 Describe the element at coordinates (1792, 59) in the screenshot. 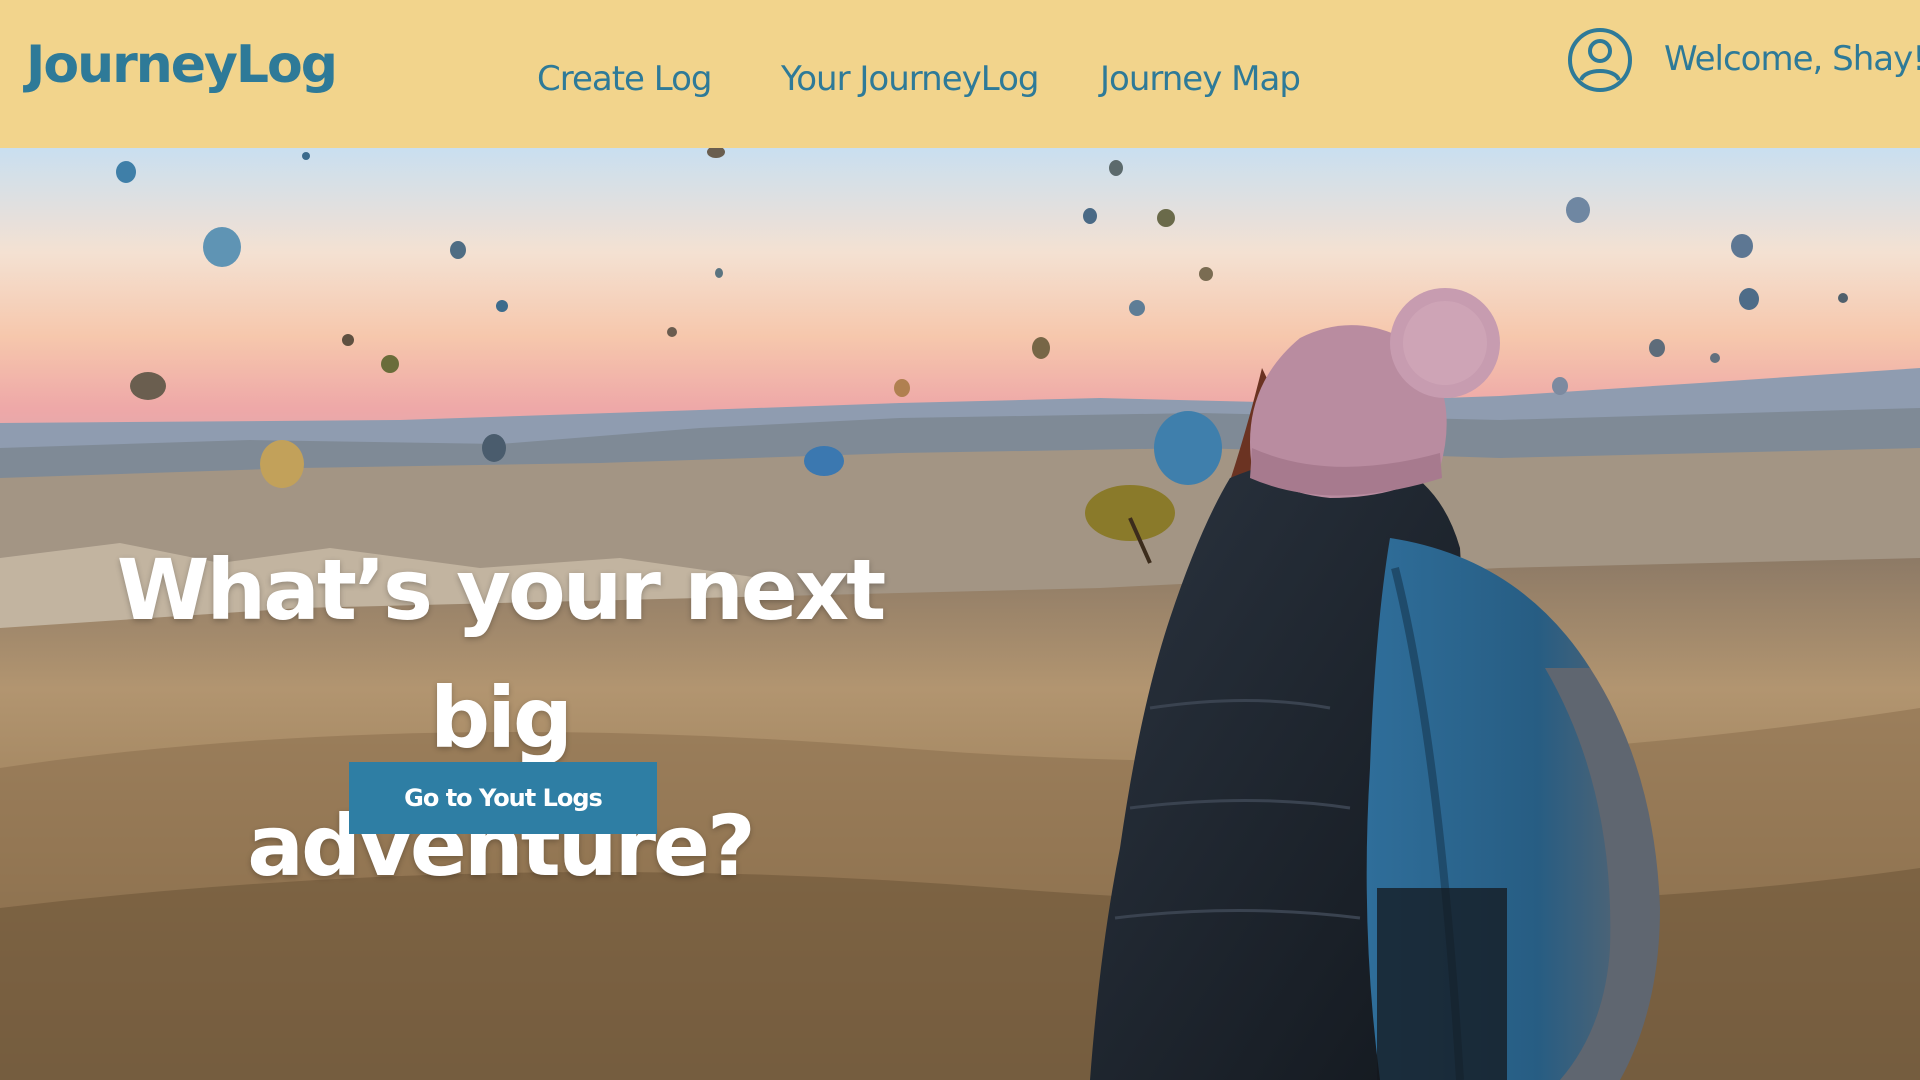

I see `welcome-message: Welcome, Shay!` at that location.